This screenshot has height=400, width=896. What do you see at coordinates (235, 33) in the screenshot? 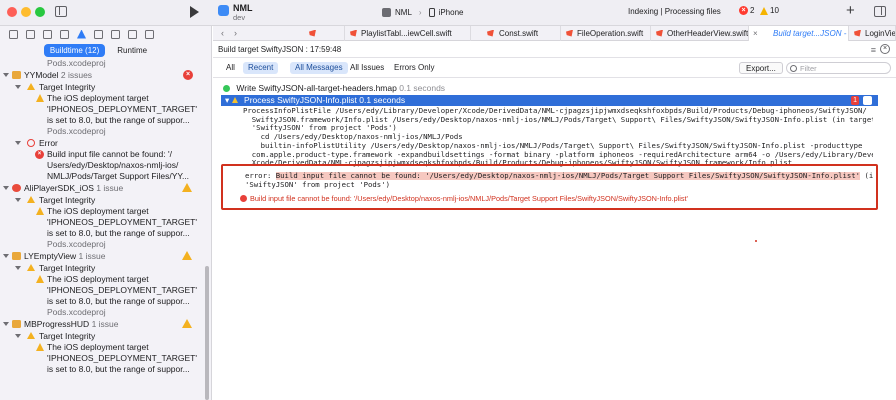
I see `chevron-right-icon: ›` at bounding box center [235, 33].